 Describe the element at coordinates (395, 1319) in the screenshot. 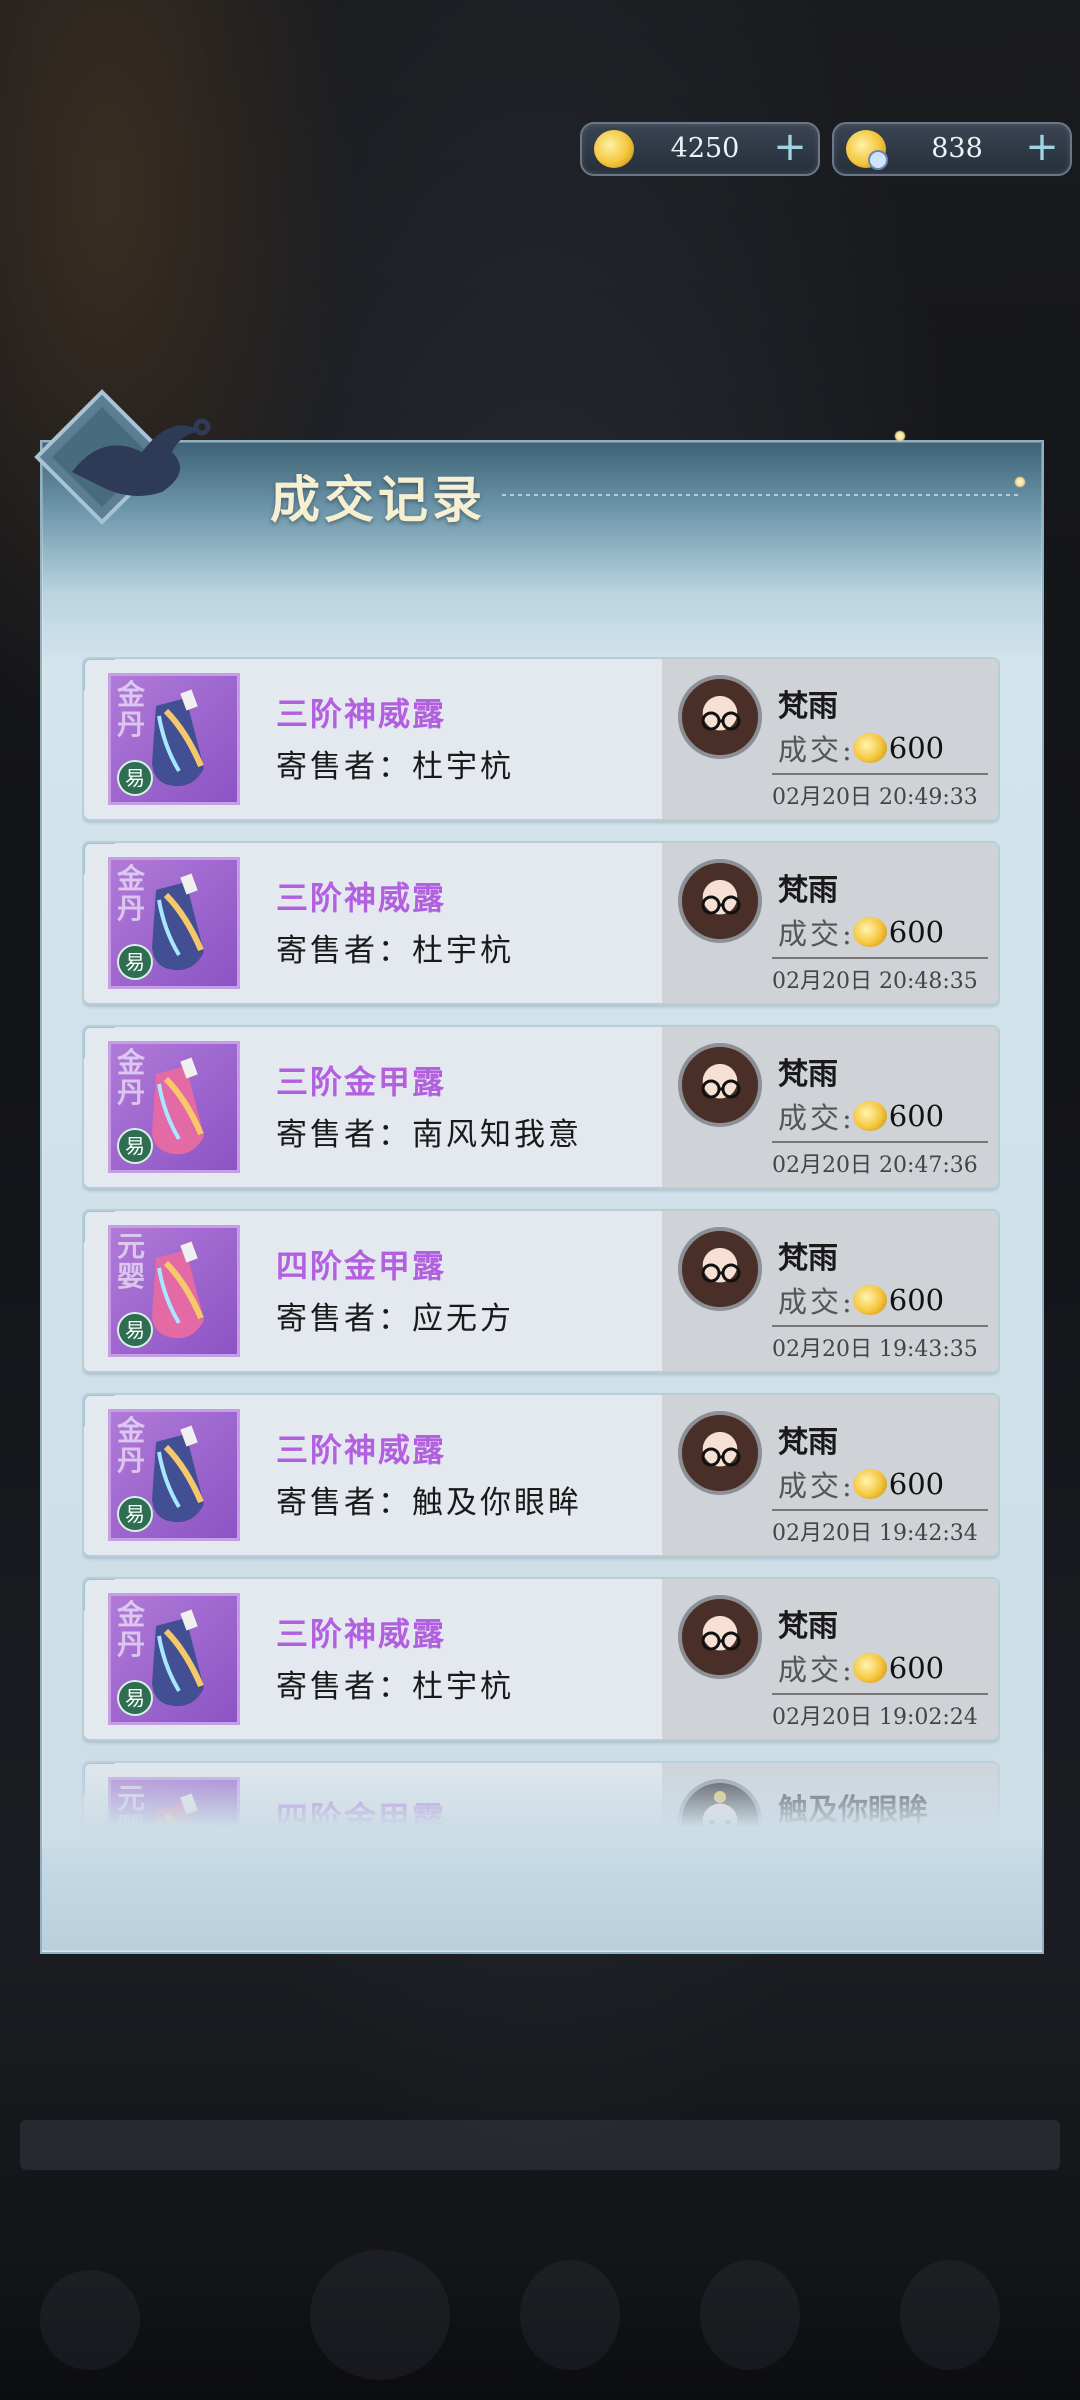

I see `seller-name: 寄售者：应无方` at that location.